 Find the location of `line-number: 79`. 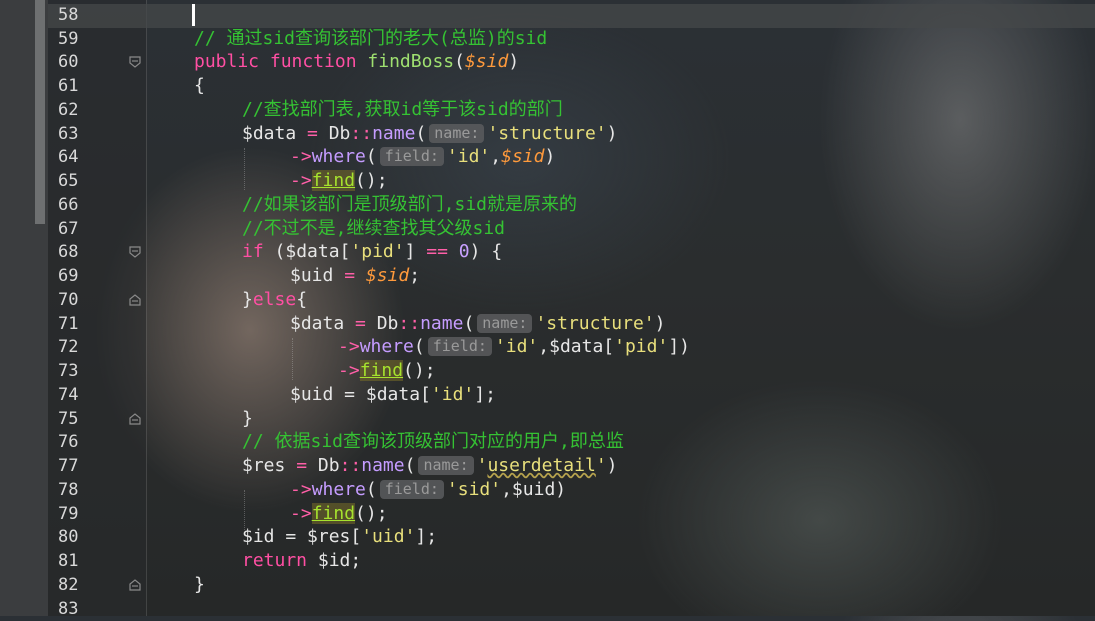

line-number: 79 is located at coordinates (68, 514).